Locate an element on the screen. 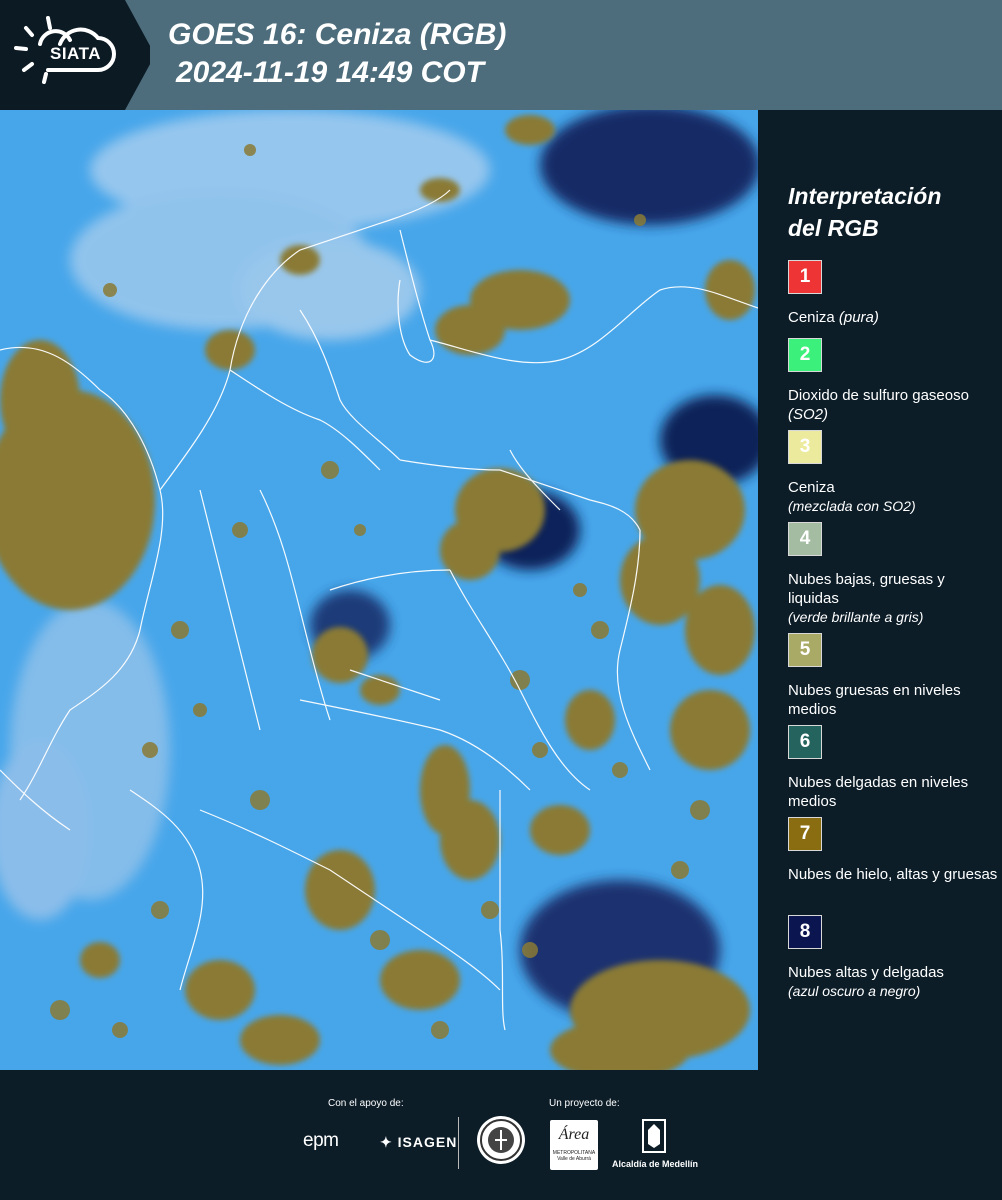 Image resolution: width=1002 pixels, height=1200 pixels. isagen-logo: ✦ ISAGEN is located at coordinates (419, 1142).